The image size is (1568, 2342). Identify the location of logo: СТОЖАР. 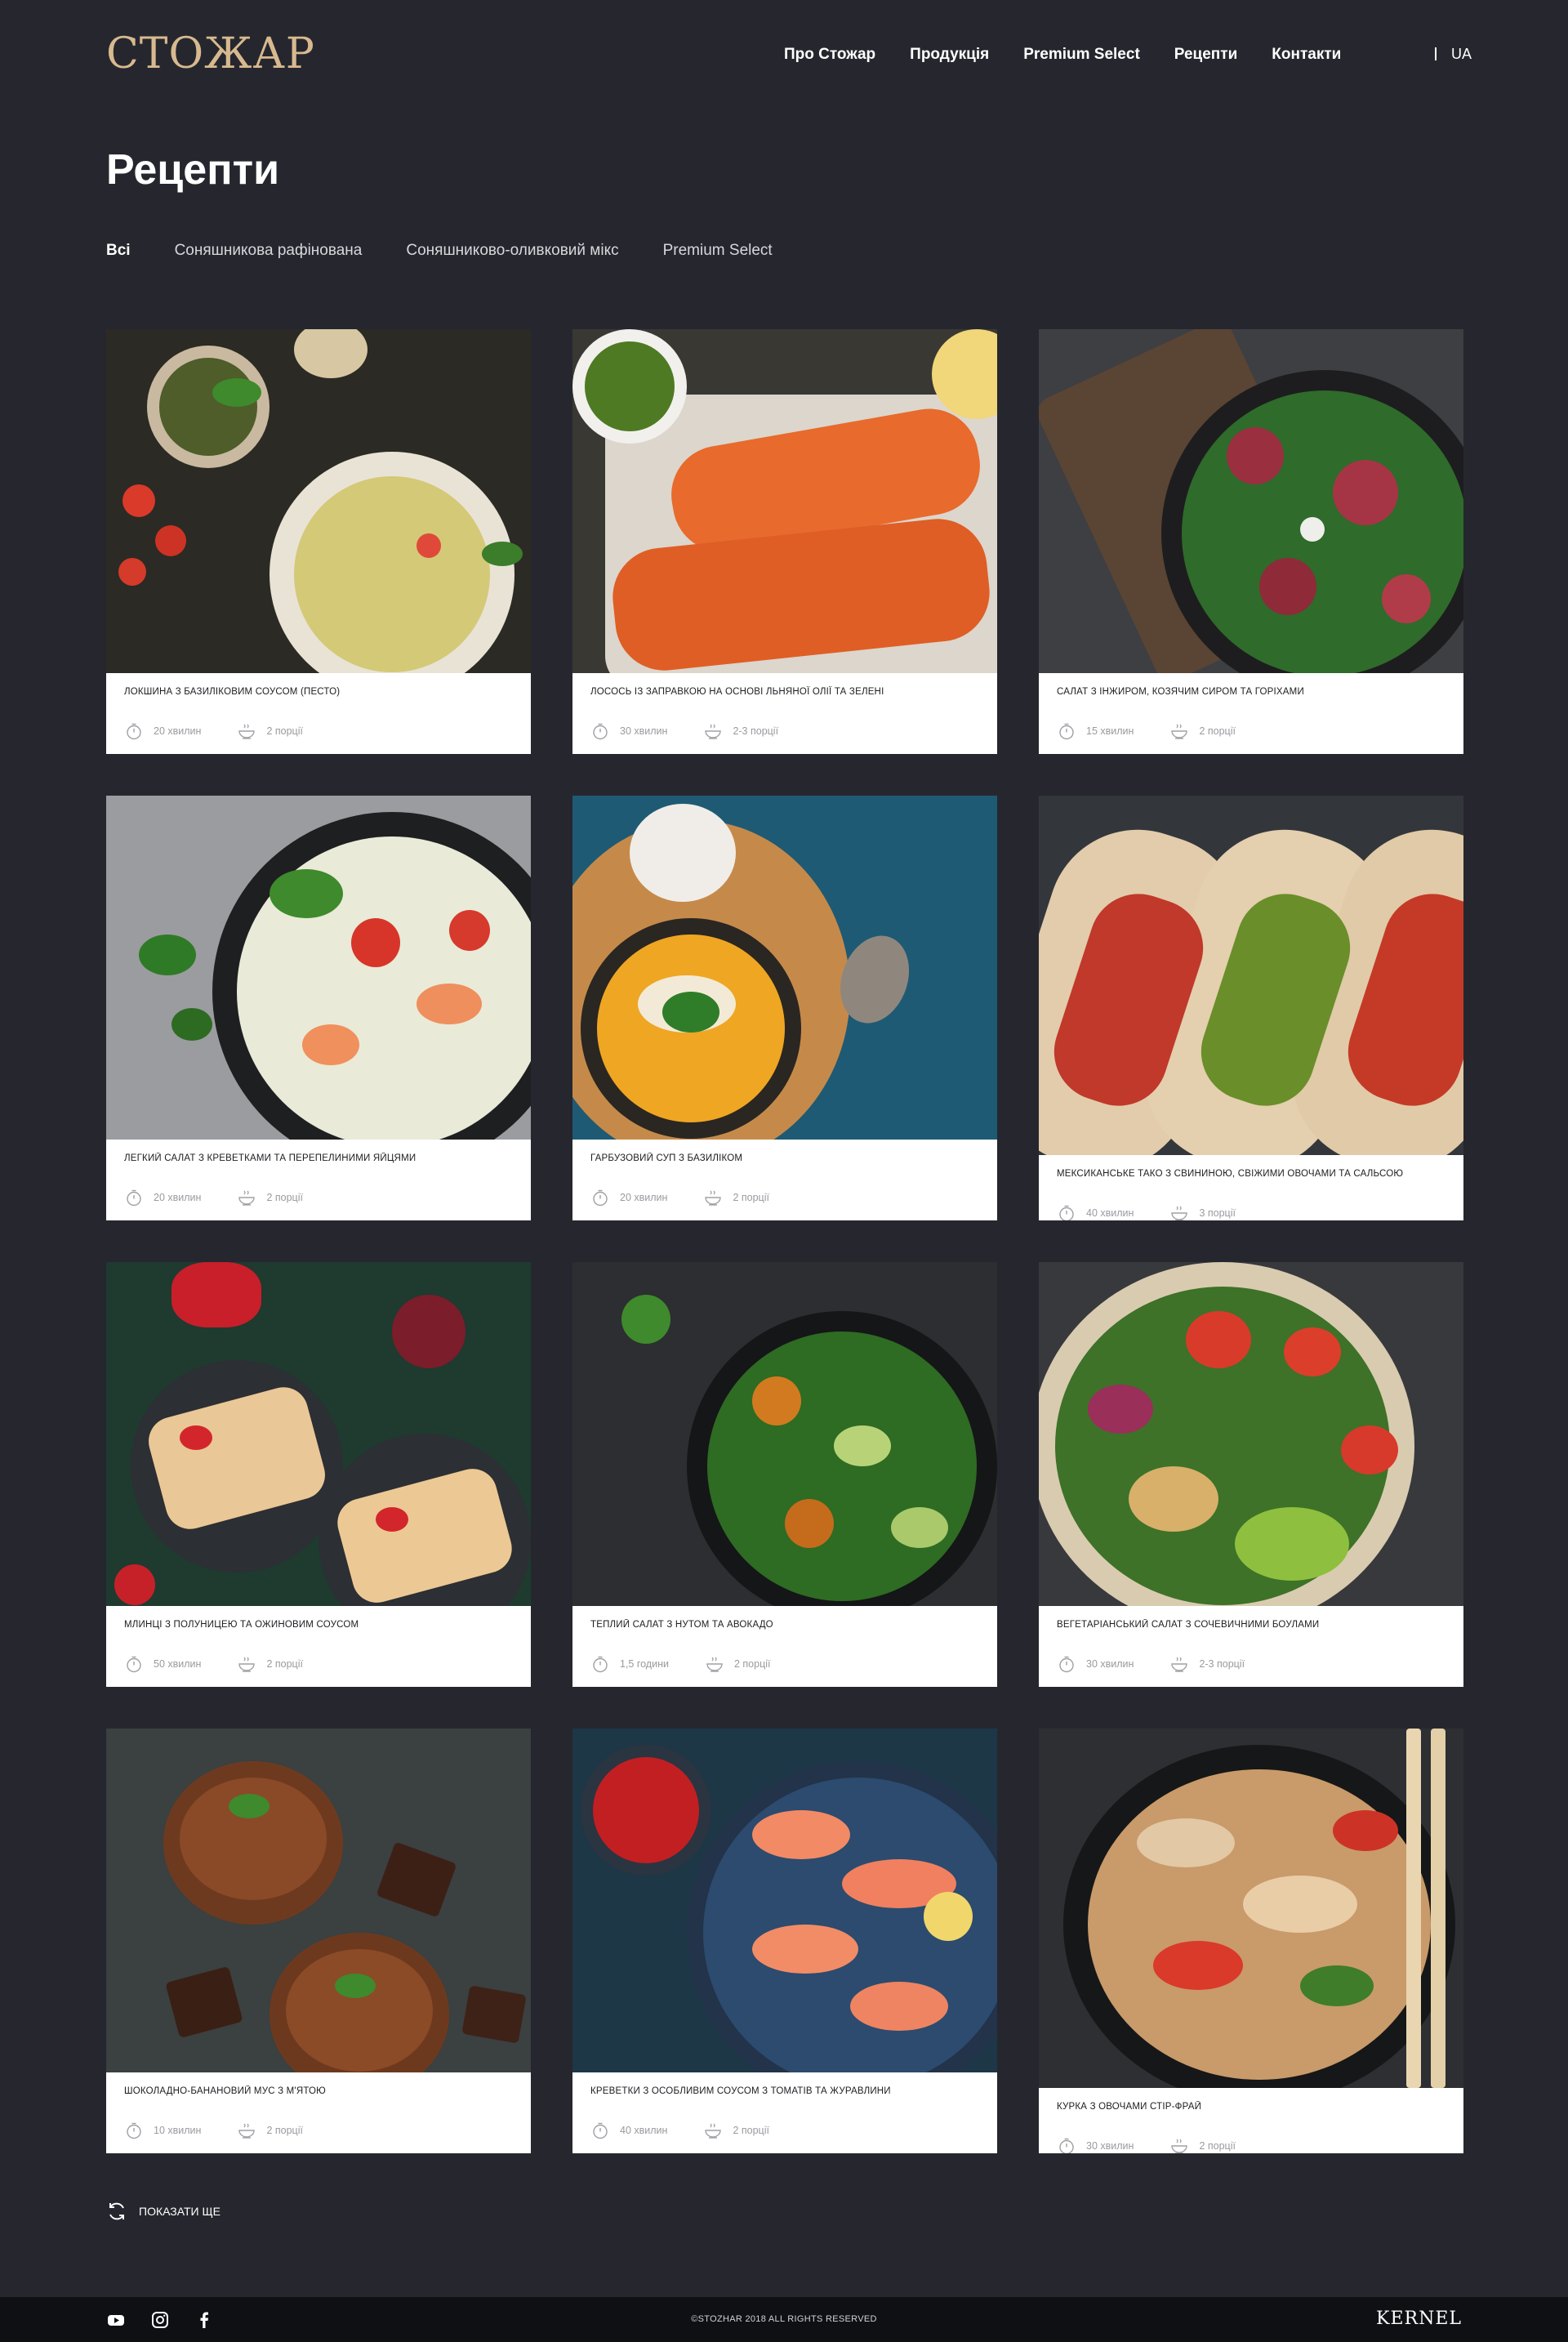
(210, 54).